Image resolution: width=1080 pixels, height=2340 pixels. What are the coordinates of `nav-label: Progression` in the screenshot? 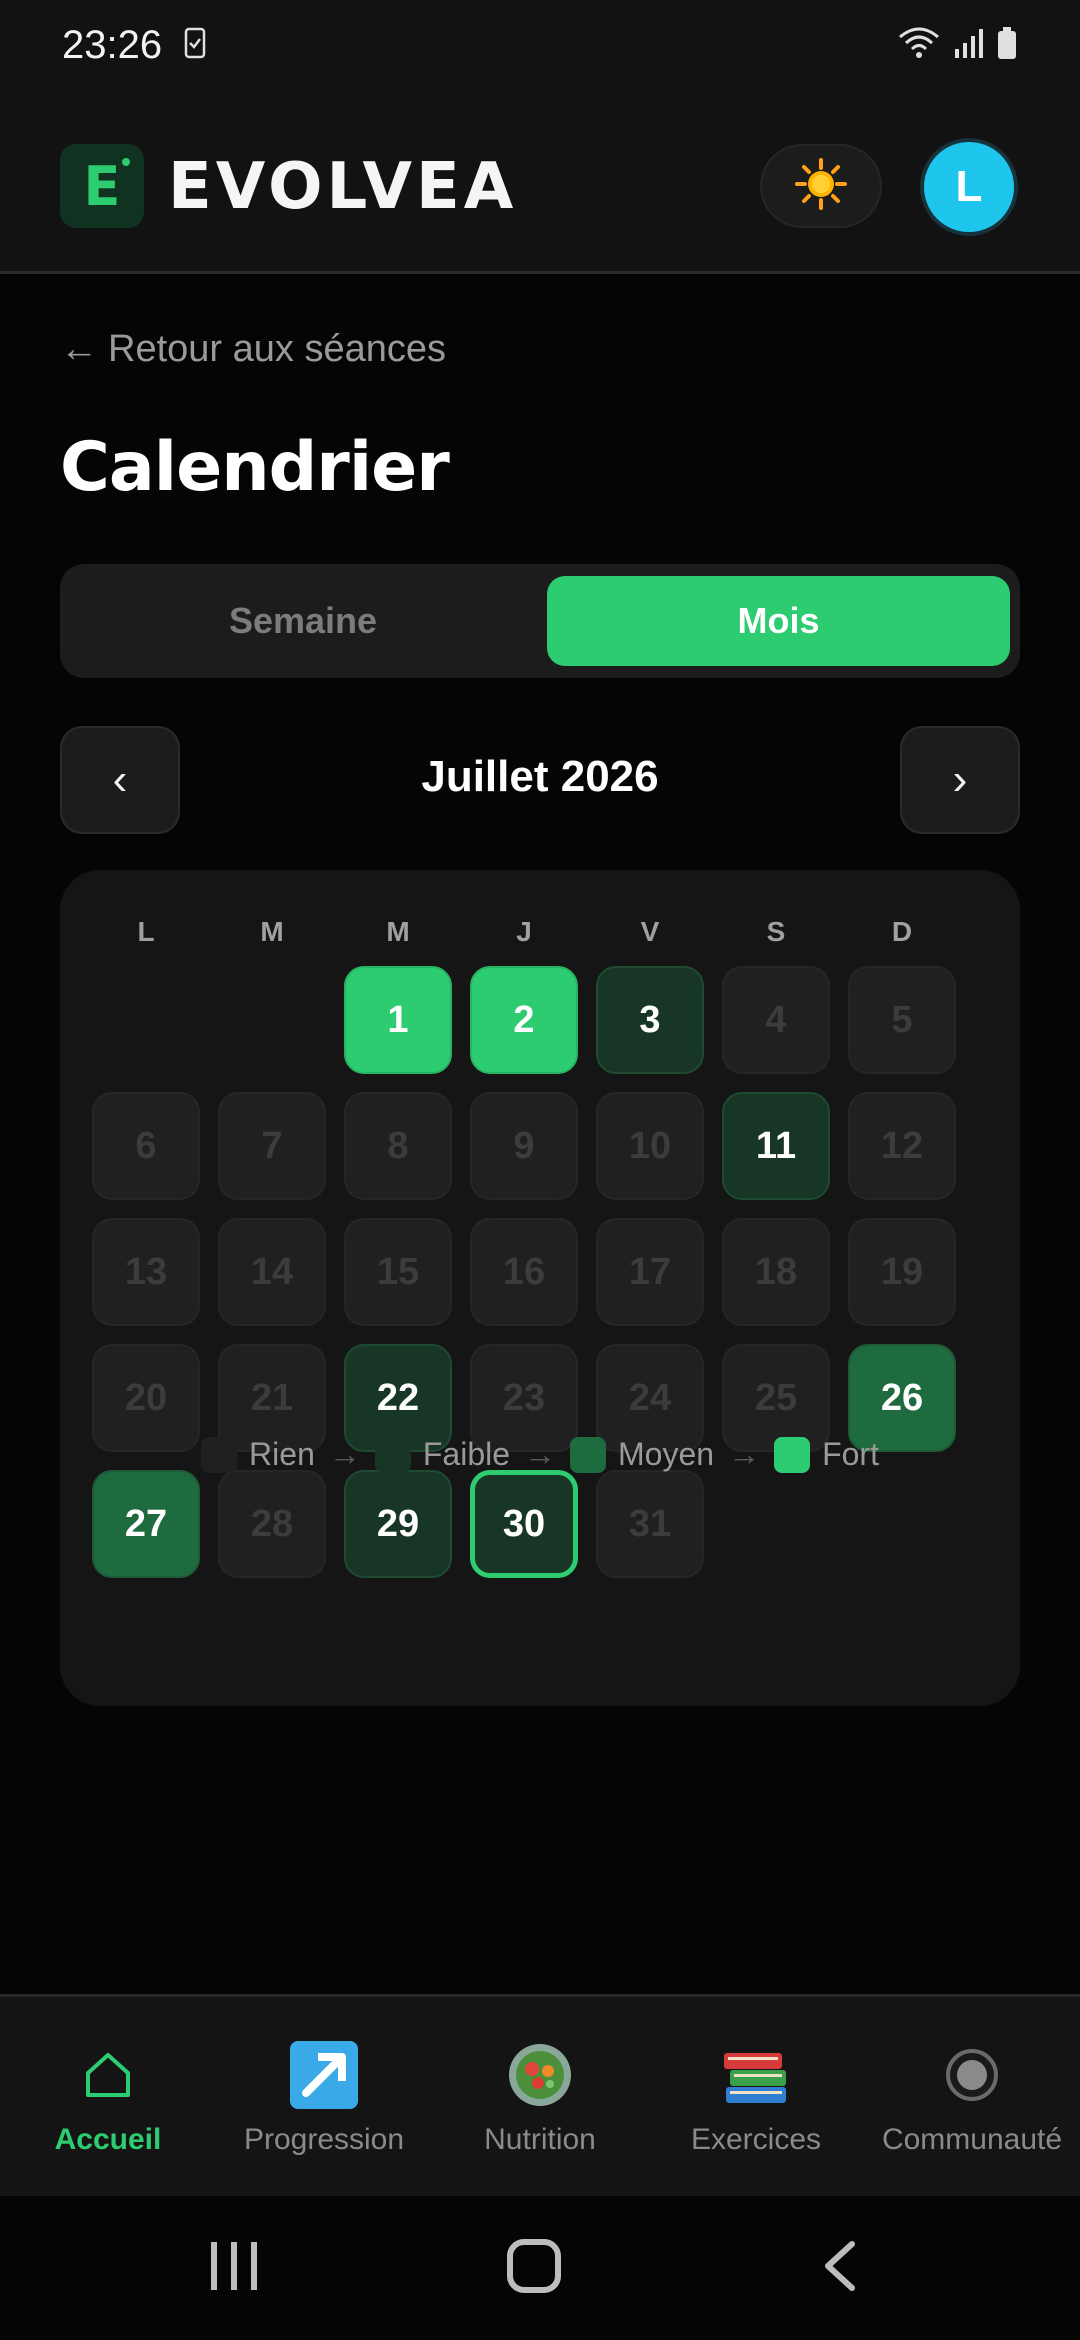 It's located at (324, 2139).